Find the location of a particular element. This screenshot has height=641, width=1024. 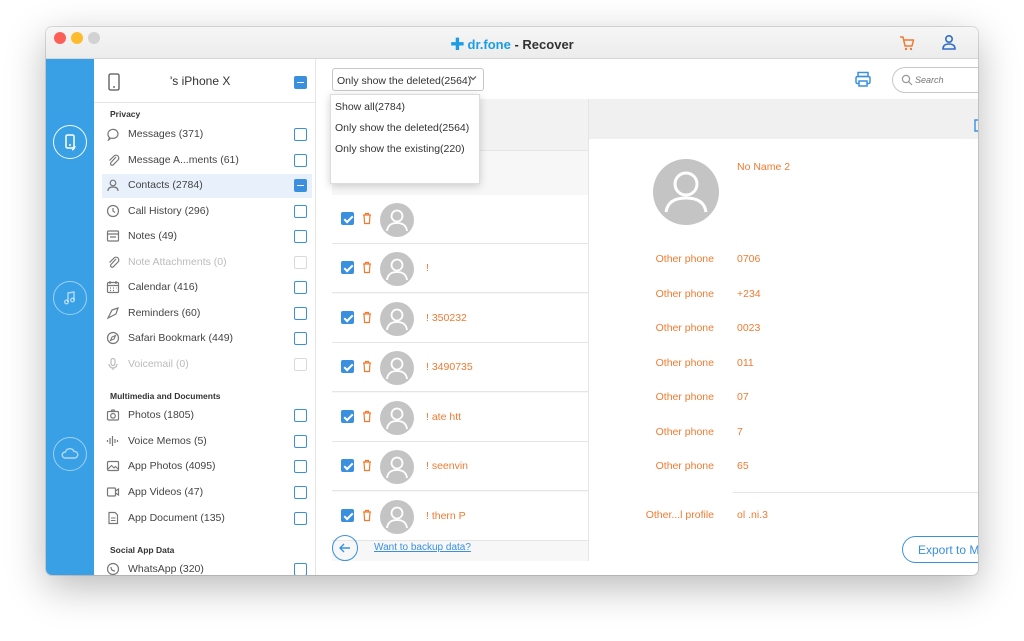

recover-from-itunes-button is located at coordinates (70, 298).